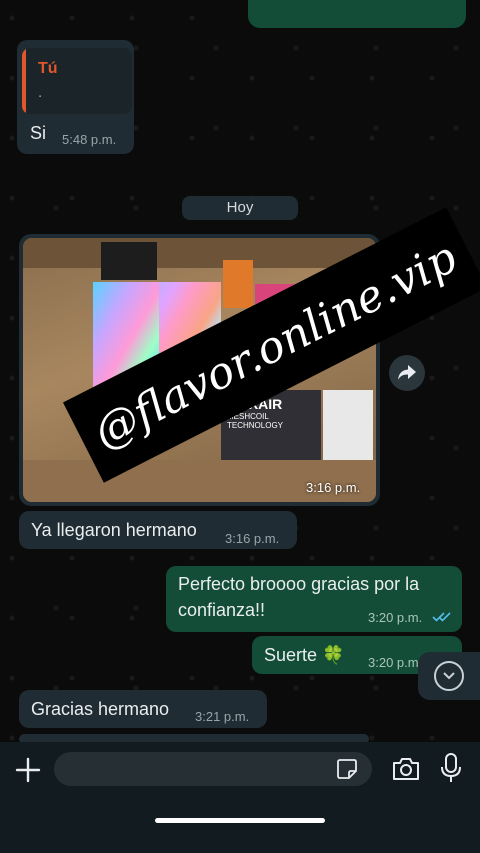  Describe the element at coordinates (222, 716) in the screenshot. I see `message-time: 3:21 p.m.` at that location.